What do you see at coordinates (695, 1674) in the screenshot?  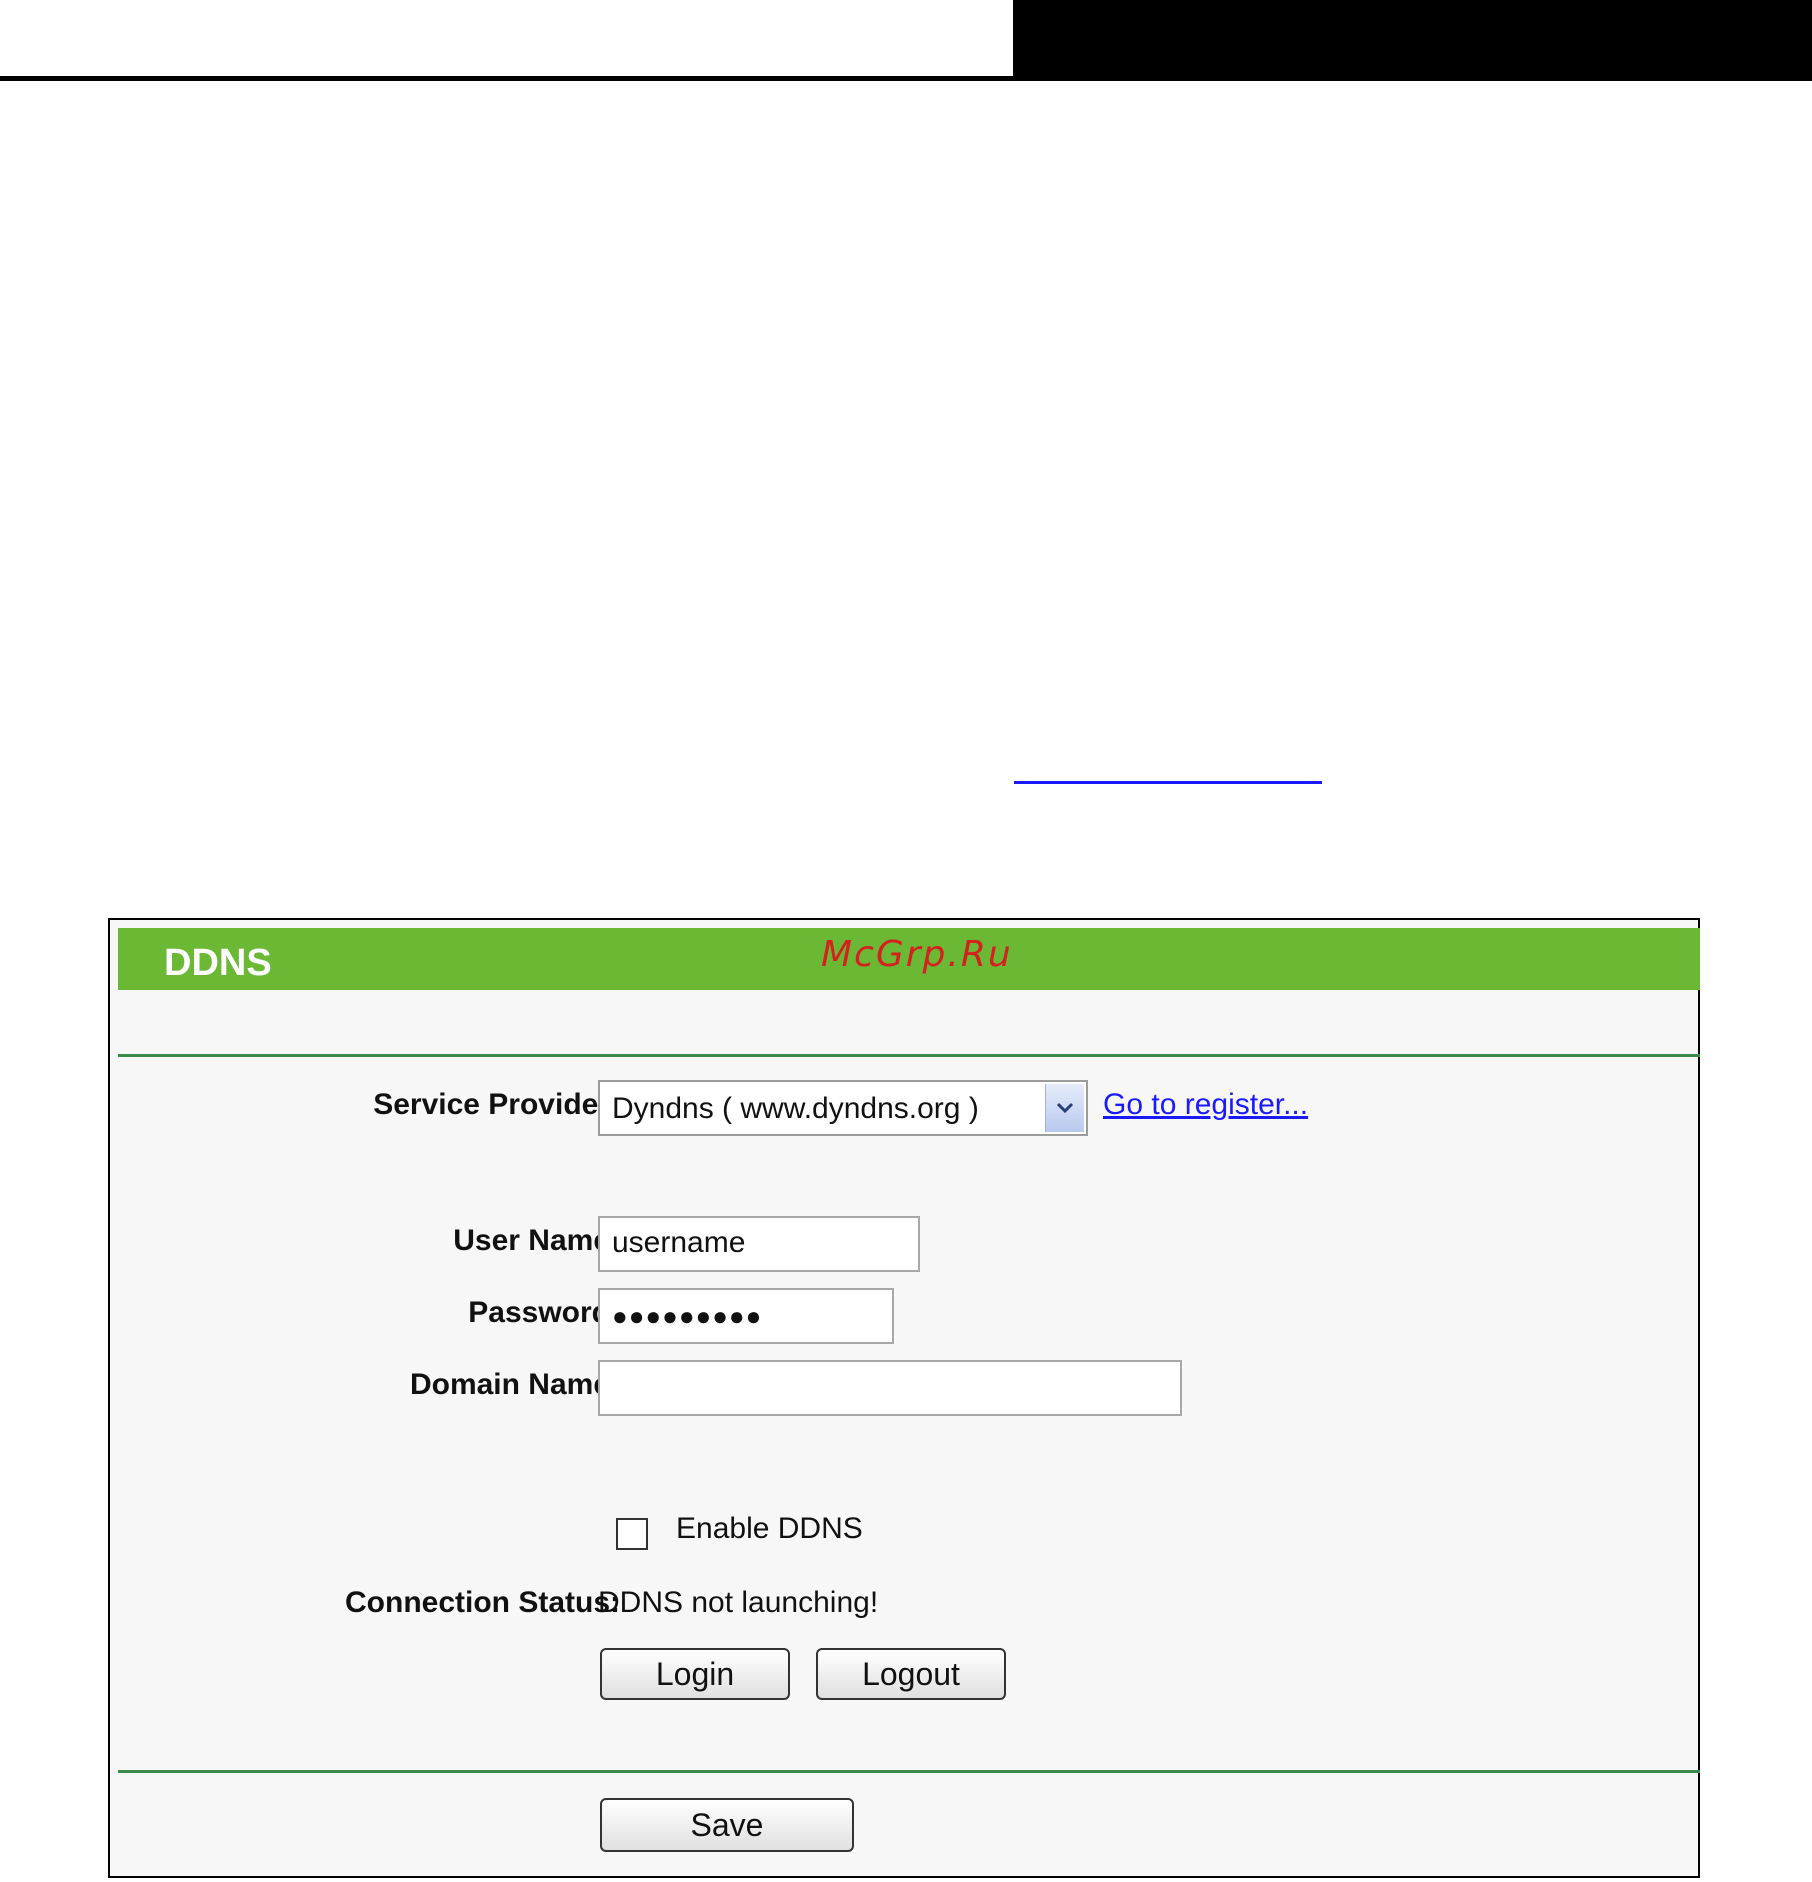 I see `login-button: Login` at bounding box center [695, 1674].